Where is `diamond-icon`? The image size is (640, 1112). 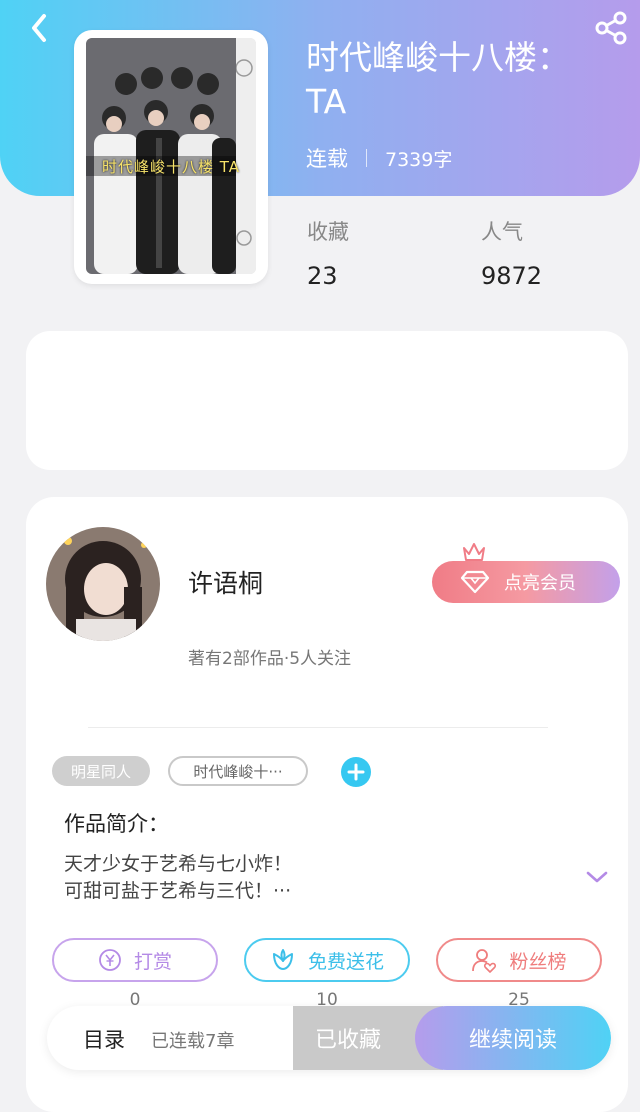 diamond-icon is located at coordinates (475, 582).